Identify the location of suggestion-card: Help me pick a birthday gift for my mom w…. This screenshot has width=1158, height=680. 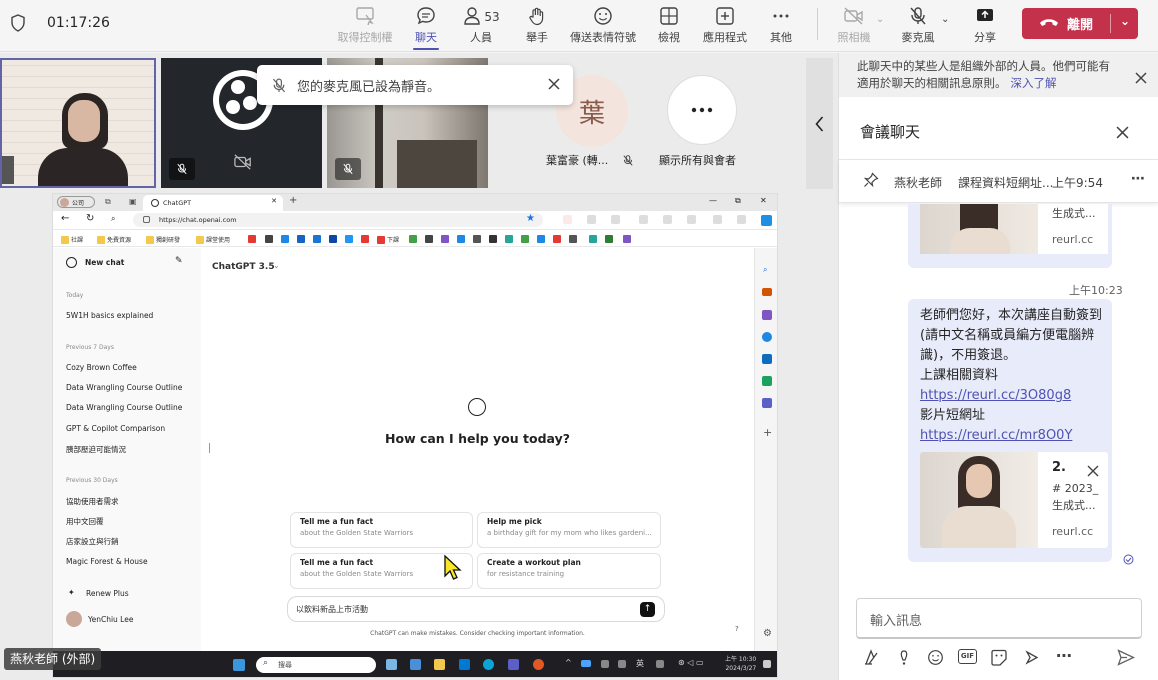
(569, 530).